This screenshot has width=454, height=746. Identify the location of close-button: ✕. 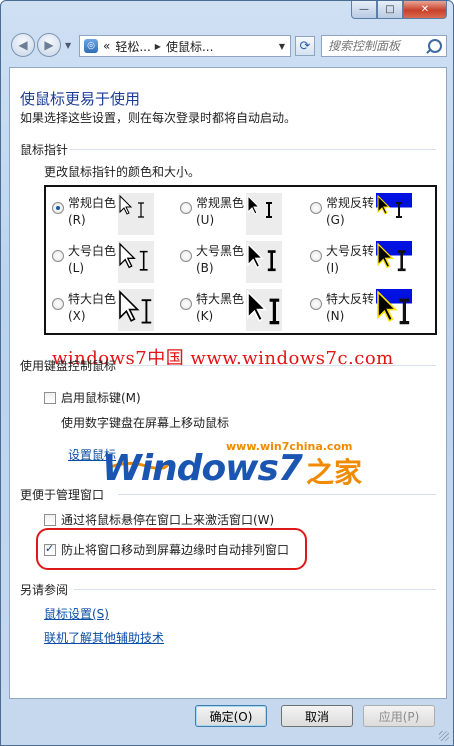
(425, 10).